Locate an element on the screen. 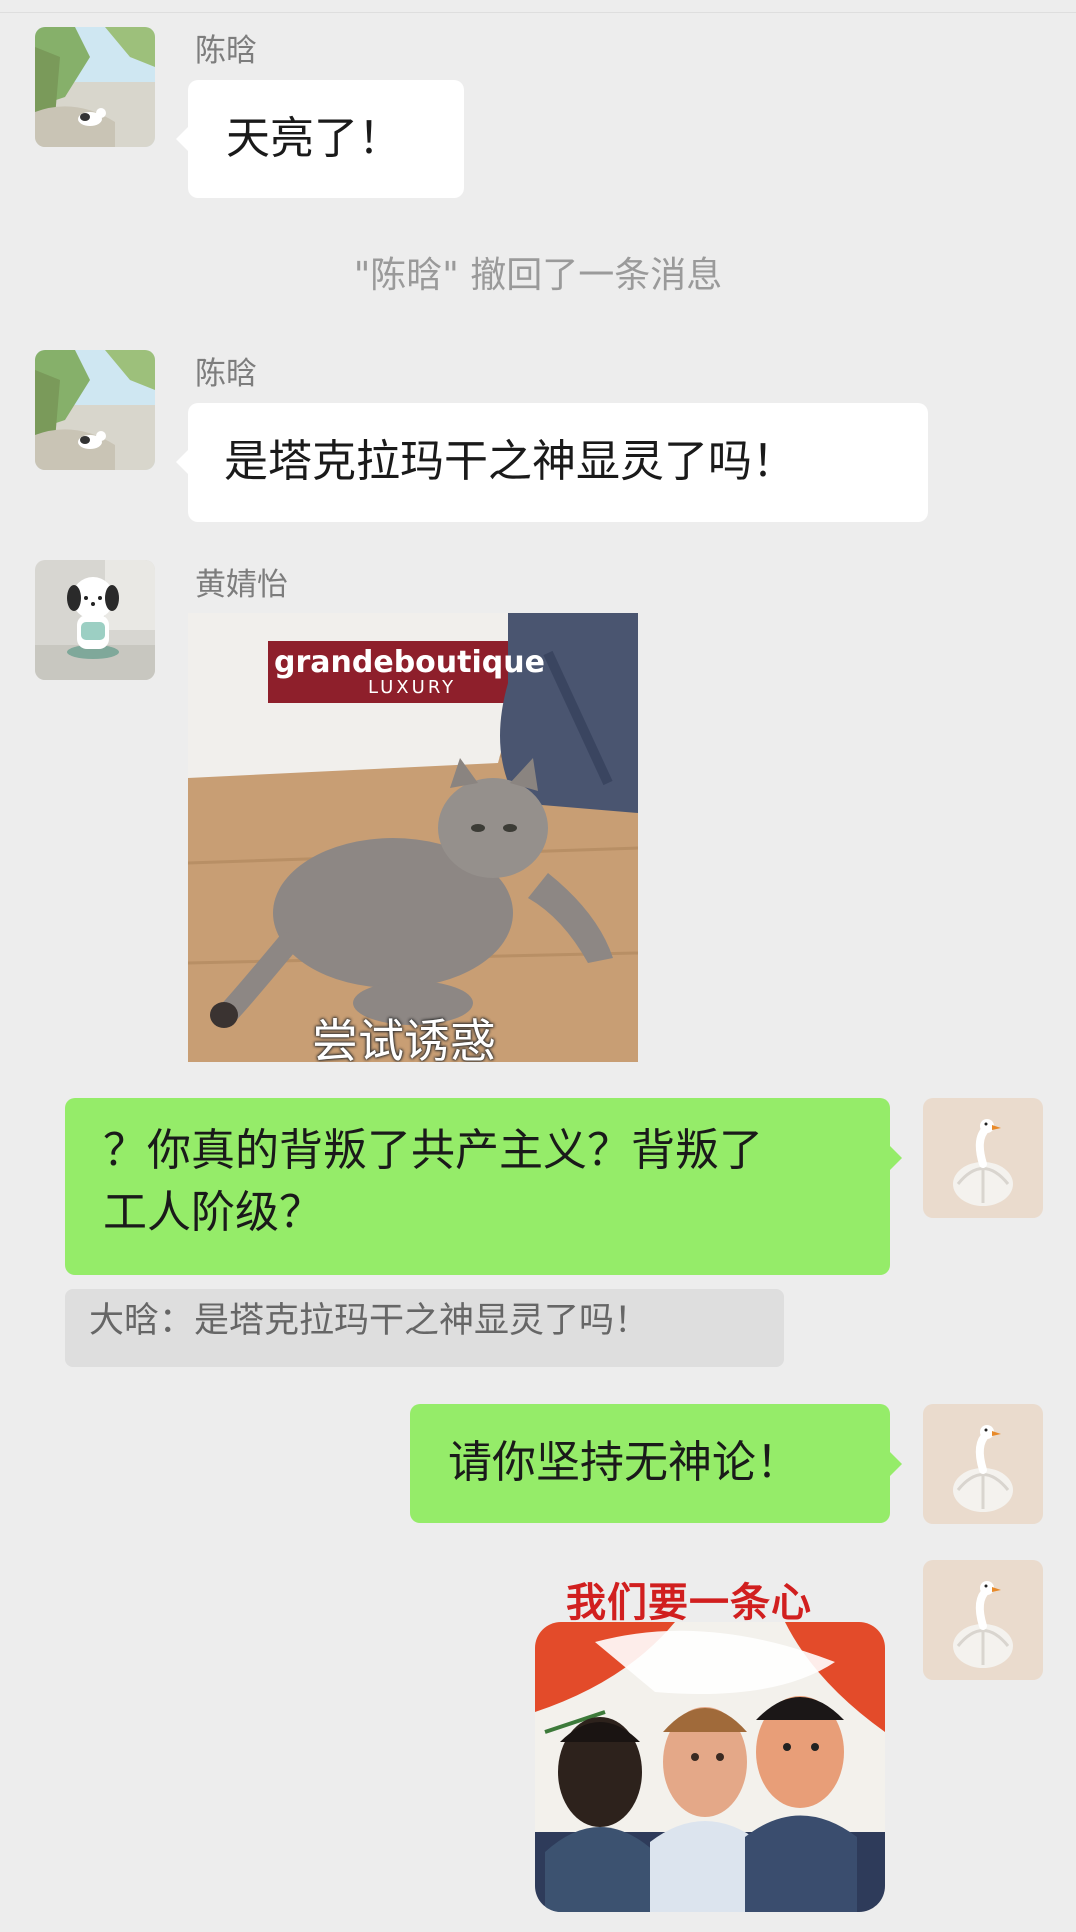 Image resolution: width=1076 pixels, height=1932 pixels. quoted-reply: 大晗：是塔克拉玛干之神显灵了吗！ is located at coordinates (424, 1328).